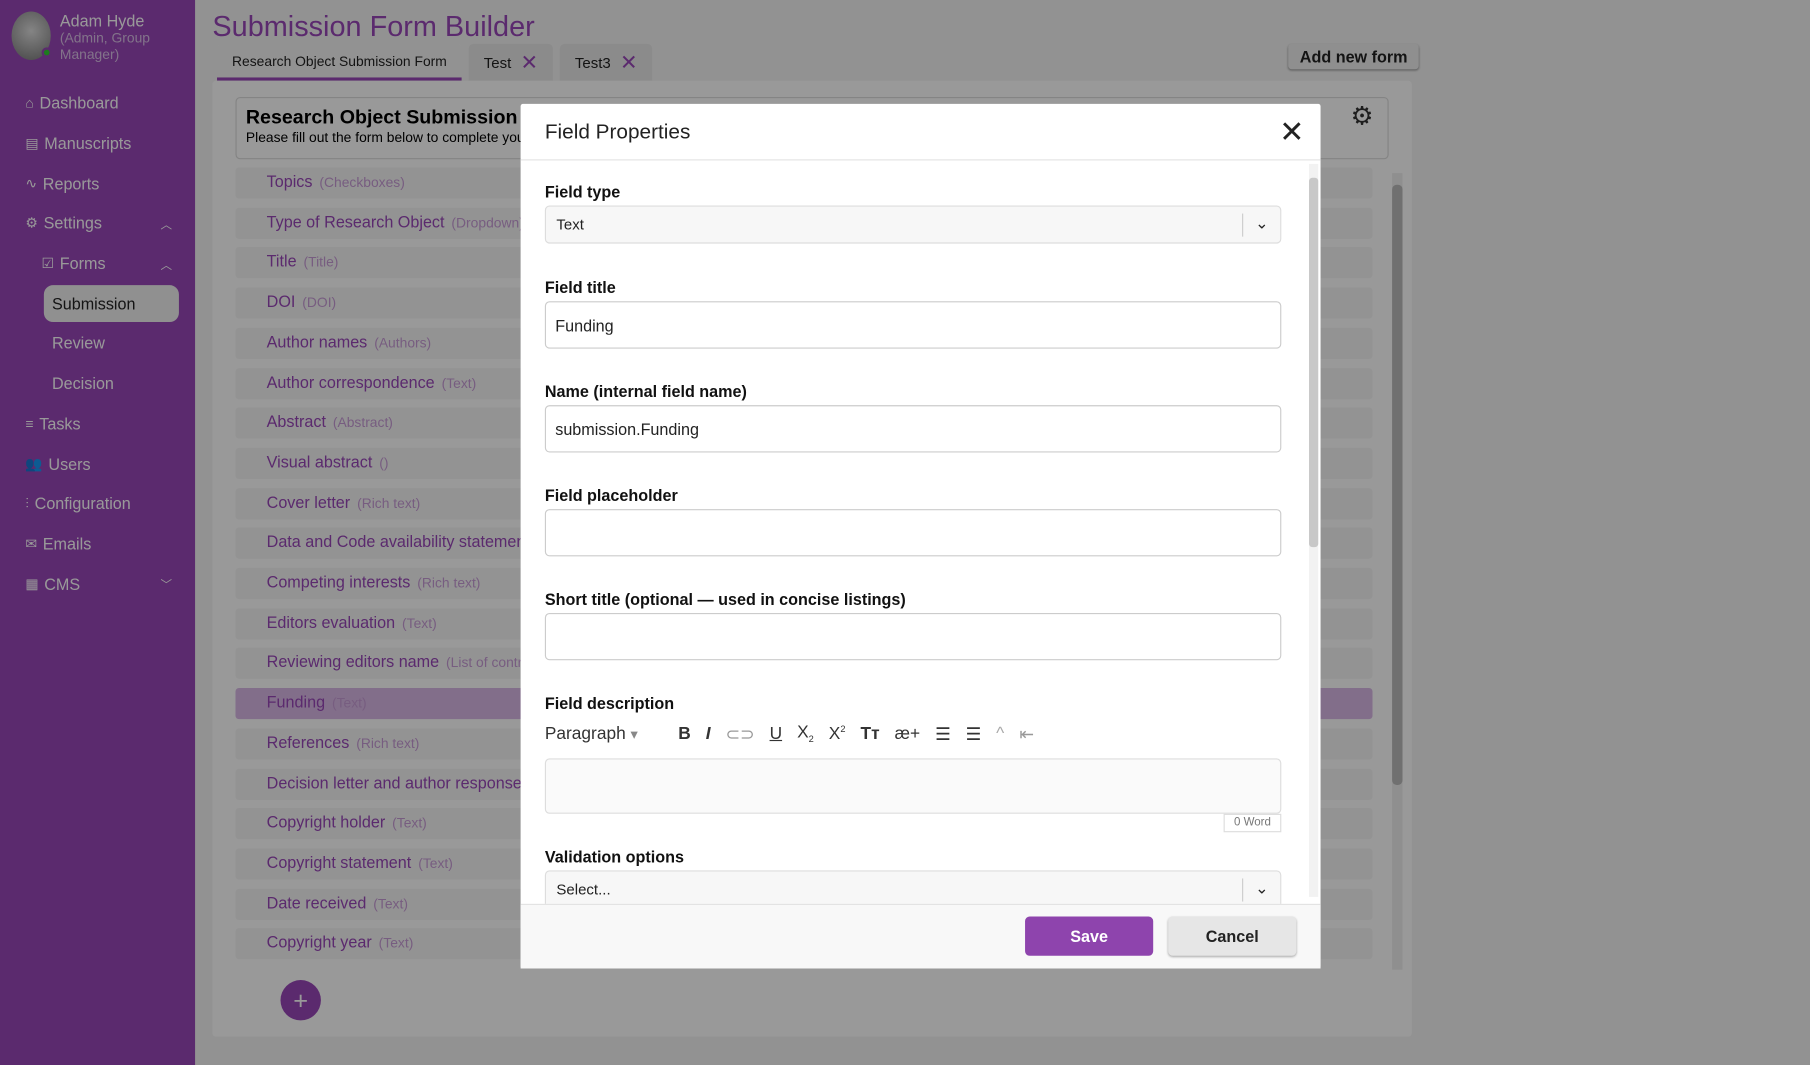 The image size is (1810, 1065). I want to click on text-size-icon: Tт, so click(870, 734).